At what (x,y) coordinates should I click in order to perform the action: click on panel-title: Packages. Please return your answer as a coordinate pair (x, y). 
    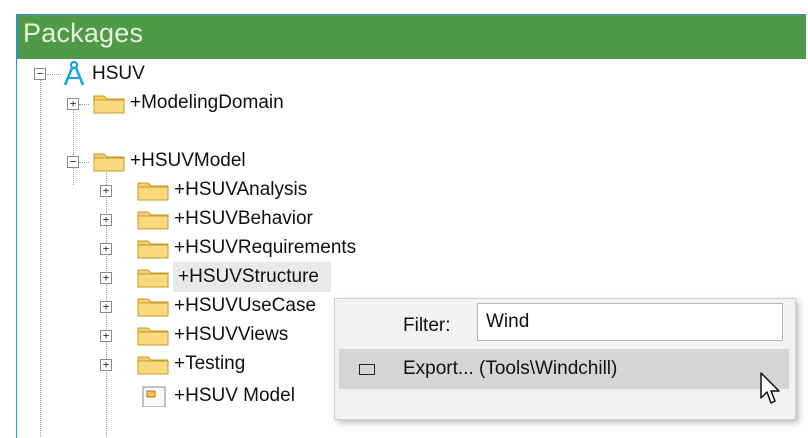
    Looking at the image, I should click on (83, 33).